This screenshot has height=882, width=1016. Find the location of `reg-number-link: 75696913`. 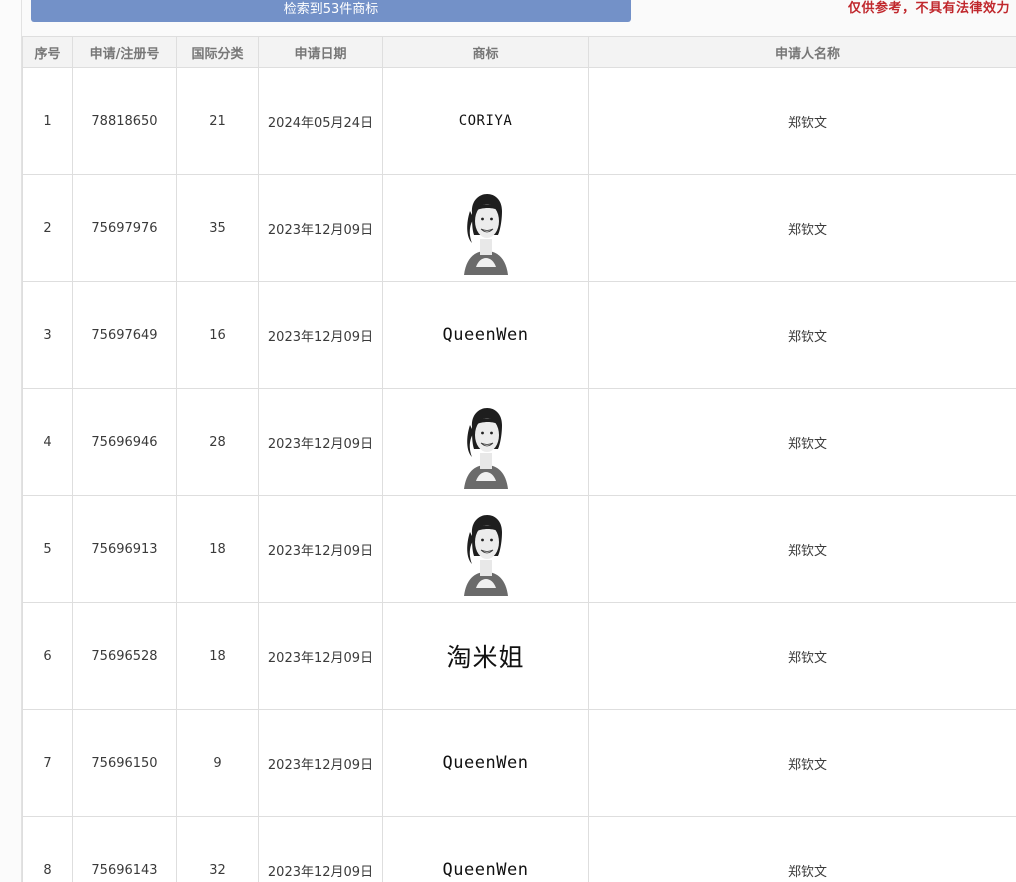

reg-number-link: 75696913 is located at coordinates (124, 549).